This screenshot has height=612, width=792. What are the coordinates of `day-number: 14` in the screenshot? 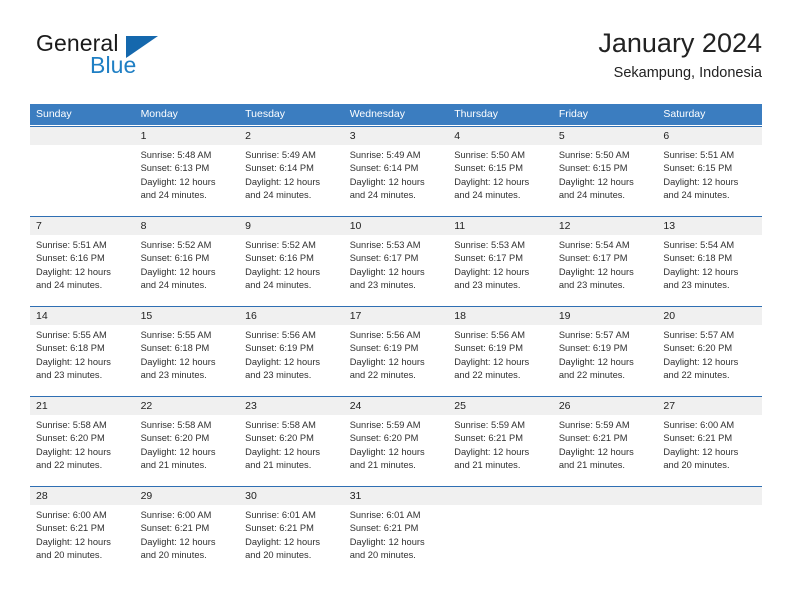 It's located at (82, 316).